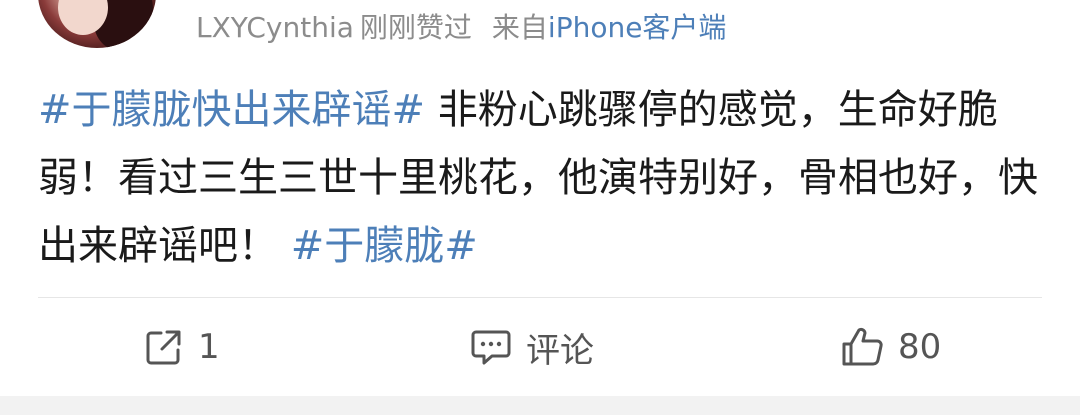 The height and width of the screenshot is (415, 1080). Describe the element at coordinates (920, 347) in the screenshot. I see `like-count: 80` at that location.